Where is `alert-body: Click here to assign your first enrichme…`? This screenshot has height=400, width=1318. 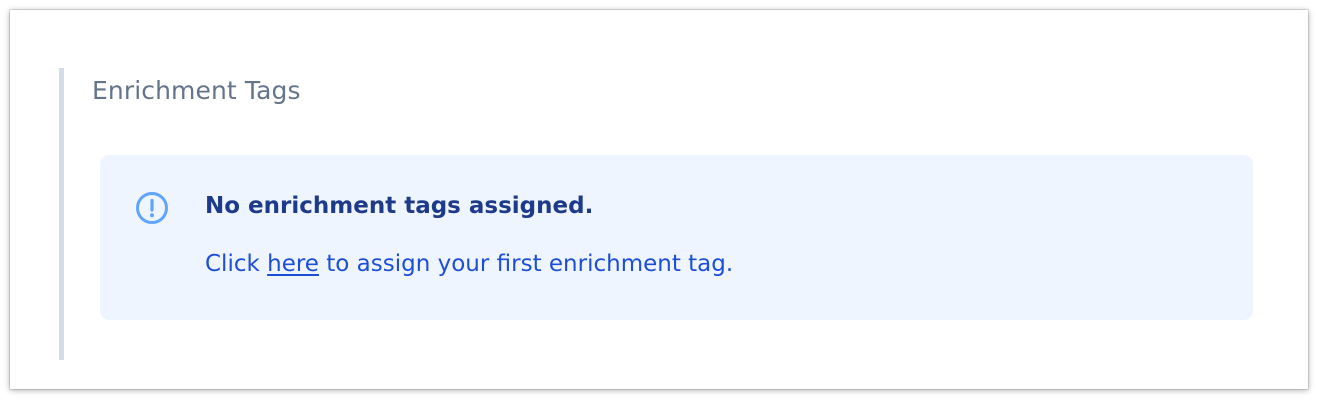 alert-body: Click here to assign your first enrichme… is located at coordinates (469, 264).